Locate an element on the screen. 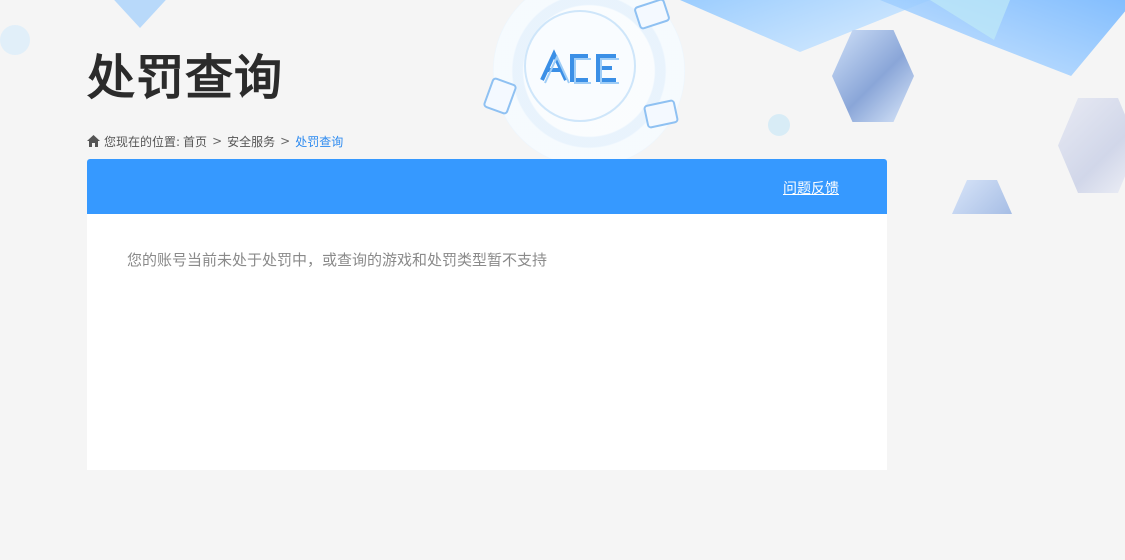  decor-dot is located at coordinates (779, 125).